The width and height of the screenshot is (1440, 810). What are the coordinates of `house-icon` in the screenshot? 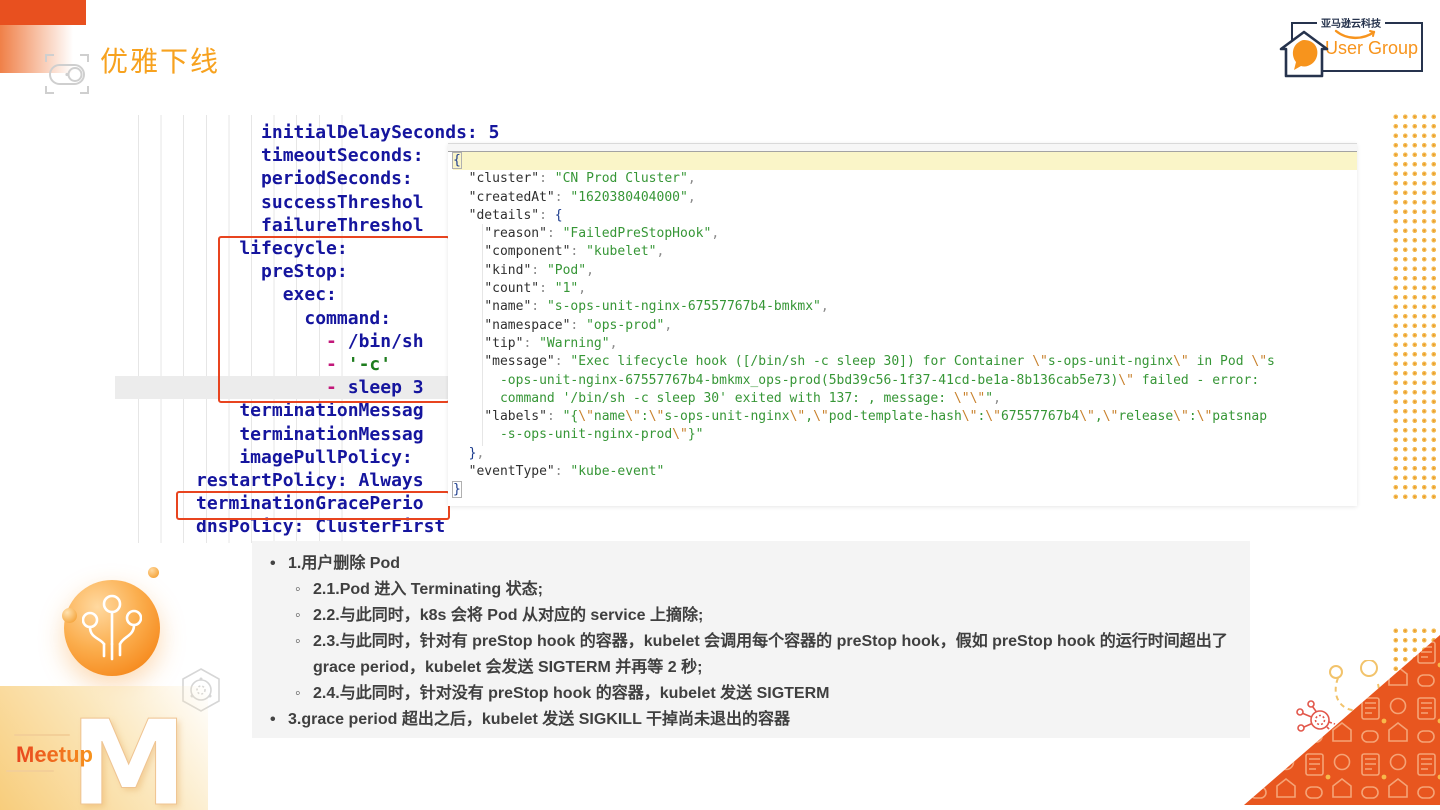 It's located at (1304, 56).